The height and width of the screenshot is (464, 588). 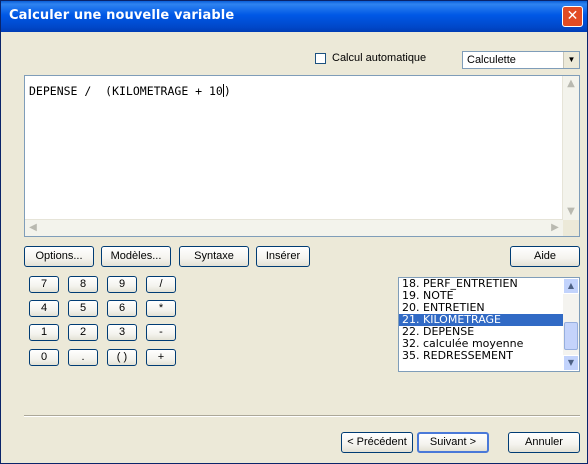 I want to click on key-5: 5, so click(x=83, y=308).